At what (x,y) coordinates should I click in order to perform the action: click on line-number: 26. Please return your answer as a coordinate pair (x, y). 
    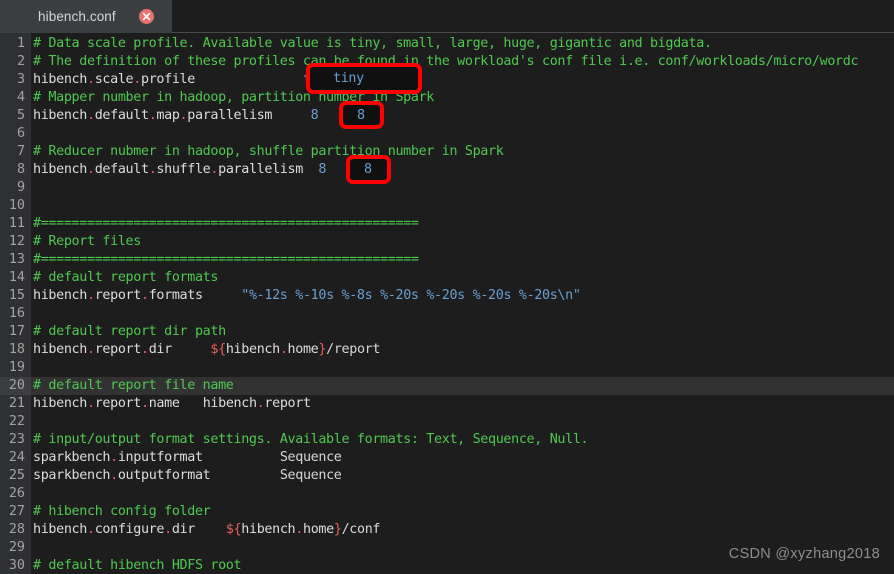
    Looking at the image, I should click on (16, 493).